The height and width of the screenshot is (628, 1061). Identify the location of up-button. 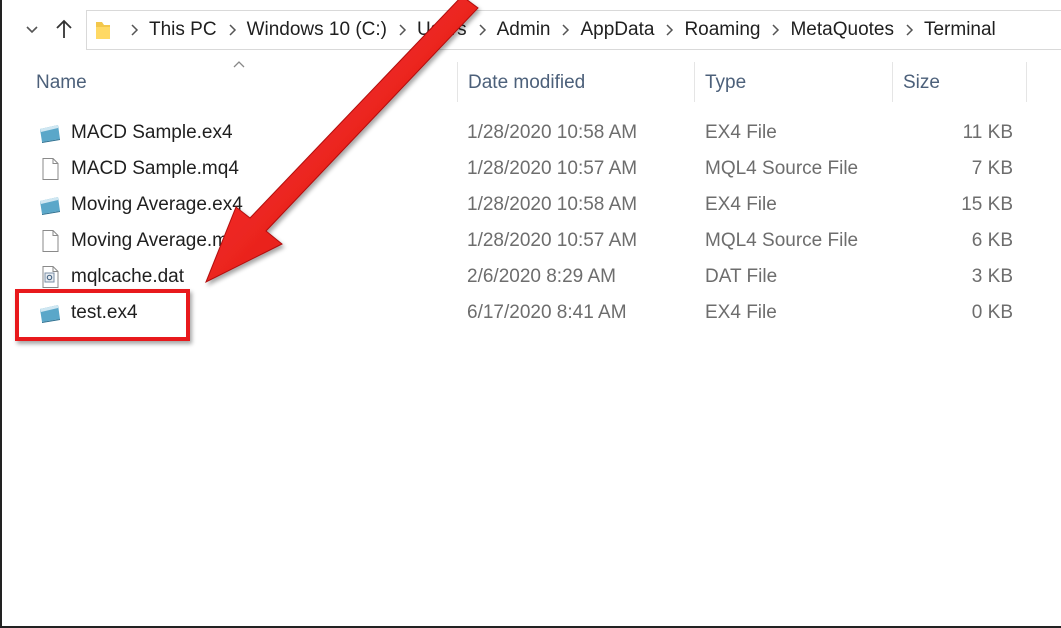
(64, 29).